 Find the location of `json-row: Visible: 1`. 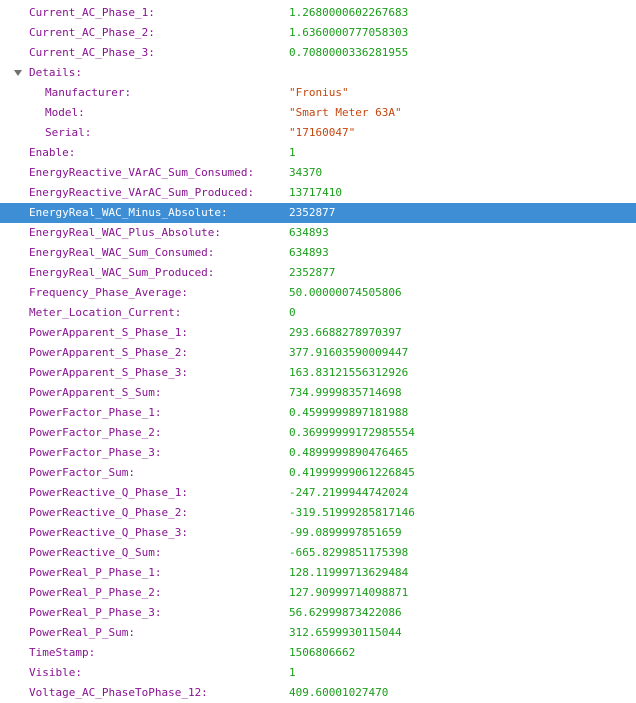

json-row: Visible: 1 is located at coordinates (318, 673).